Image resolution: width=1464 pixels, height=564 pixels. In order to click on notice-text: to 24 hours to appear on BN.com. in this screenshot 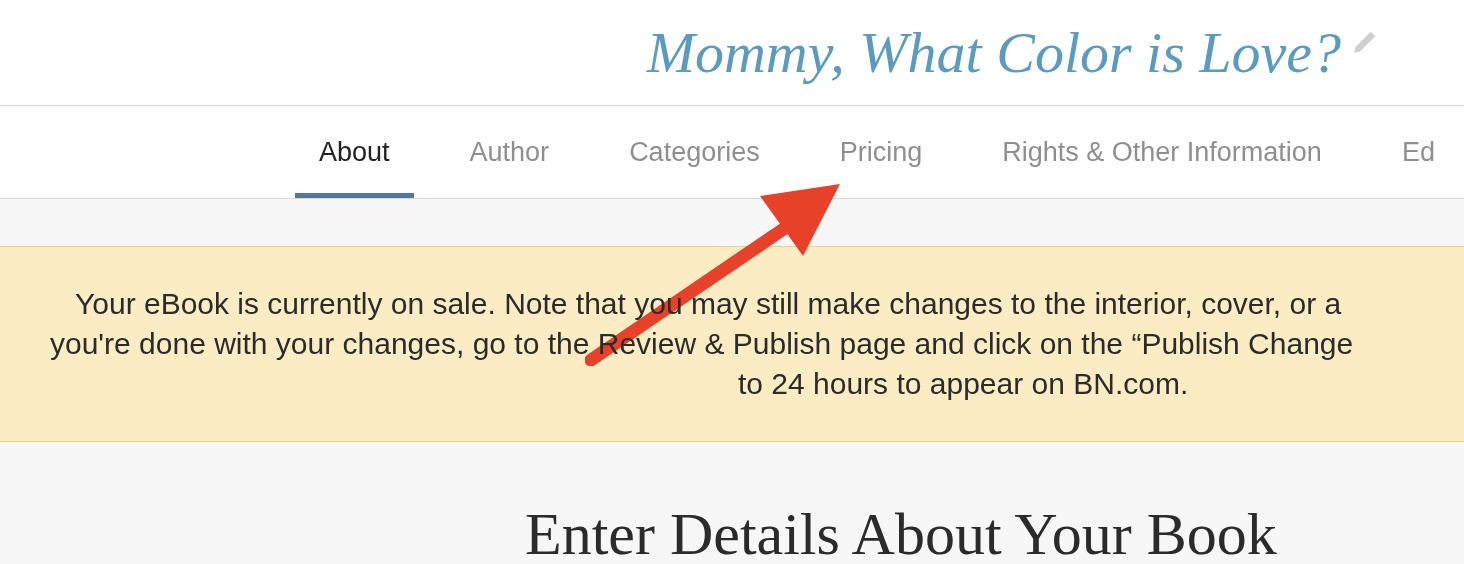, I will do `click(963, 383)`.